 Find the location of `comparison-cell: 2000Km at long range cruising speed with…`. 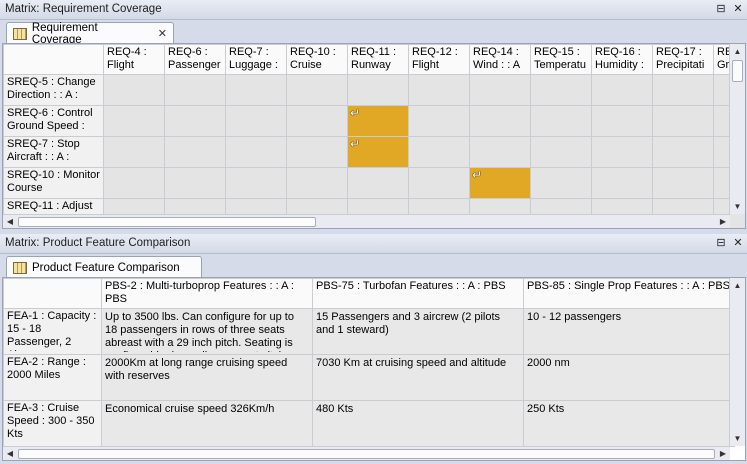

comparison-cell: 2000Km at long range cruising speed with… is located at coordinates (207, 377).